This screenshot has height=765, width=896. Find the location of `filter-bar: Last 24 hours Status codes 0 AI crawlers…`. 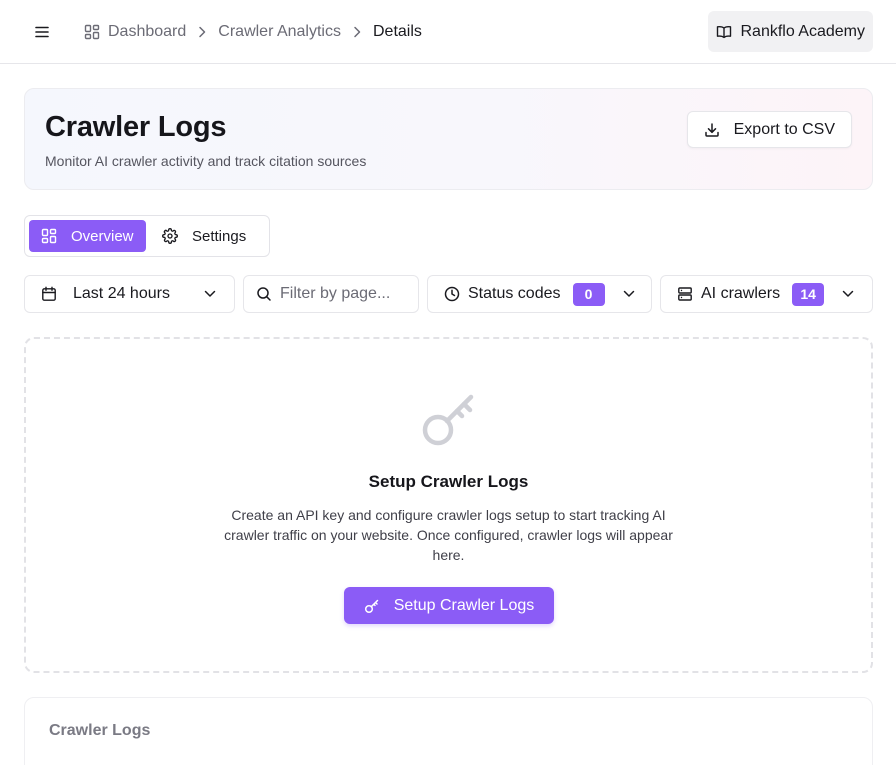

filter-bar: Last 24 hours Status codes 0 AI crawlers… is located at coordinates (448, 294).